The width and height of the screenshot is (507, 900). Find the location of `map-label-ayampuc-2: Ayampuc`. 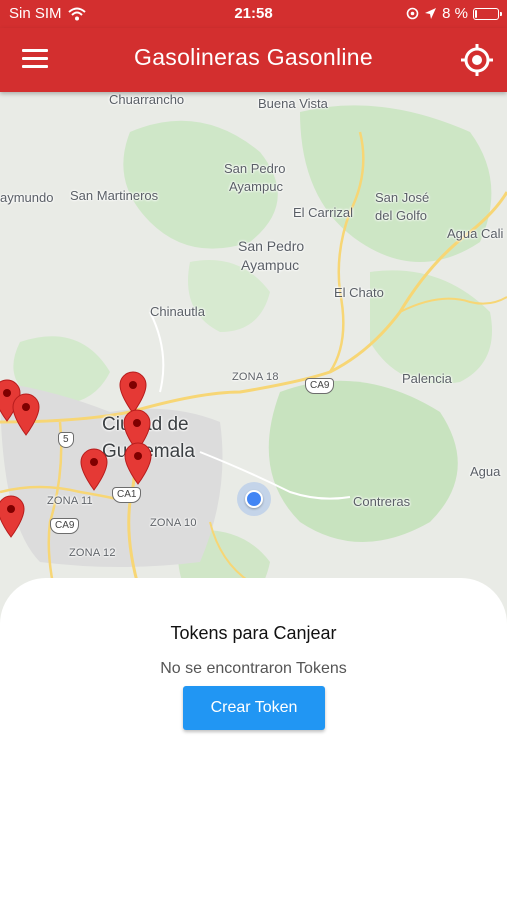

map-label-ayampuc-2: Ayampuc is located at coordinates (270, 265).